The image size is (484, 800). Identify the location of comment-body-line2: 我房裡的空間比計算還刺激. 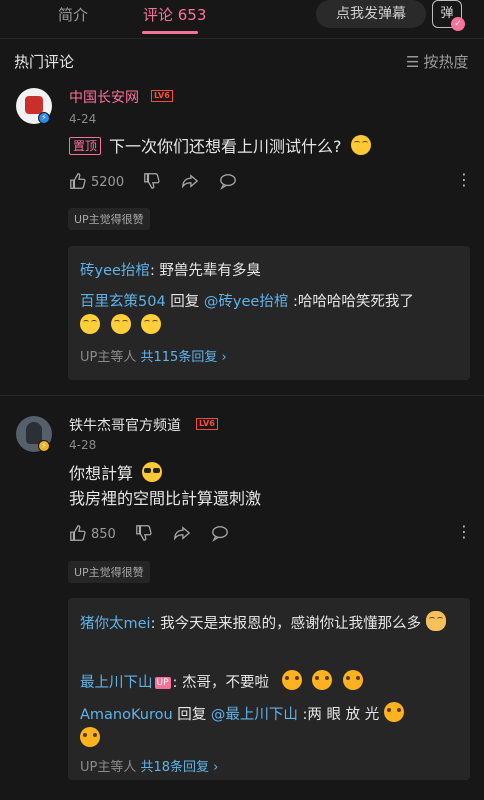
(165, 498).